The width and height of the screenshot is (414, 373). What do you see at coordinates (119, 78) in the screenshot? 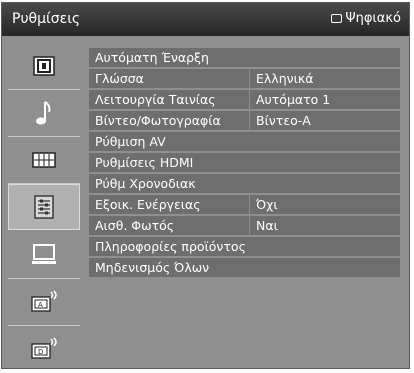
I see `menu-row-label: Γλώσσα` at bounding box center [119, 78].